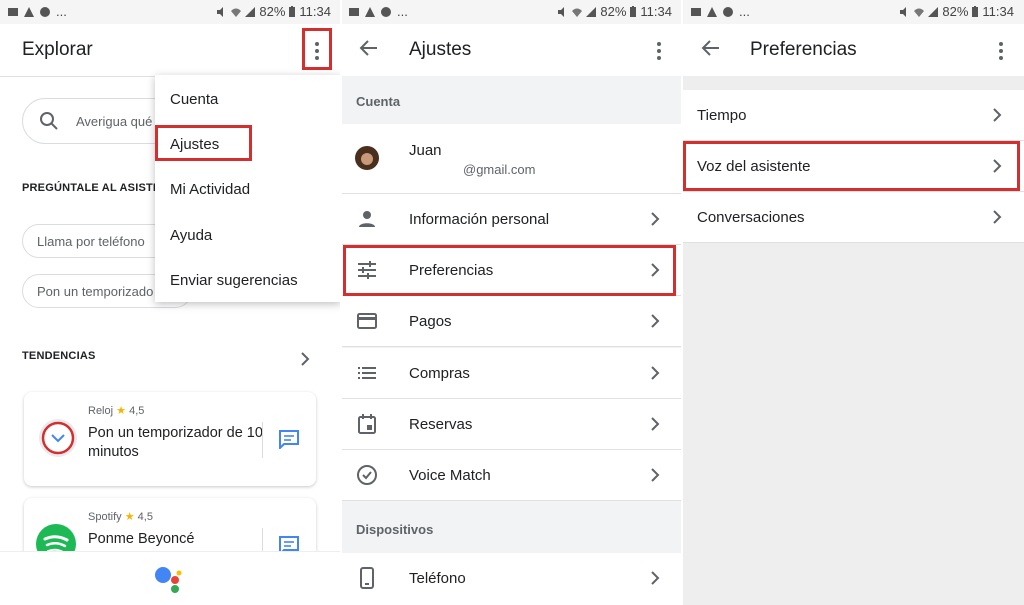 The image size is (1024, 605). Describe the element at coordinates (722, 115) in the screenshot. I see `preferences-item-label: Tiempo` at that location.